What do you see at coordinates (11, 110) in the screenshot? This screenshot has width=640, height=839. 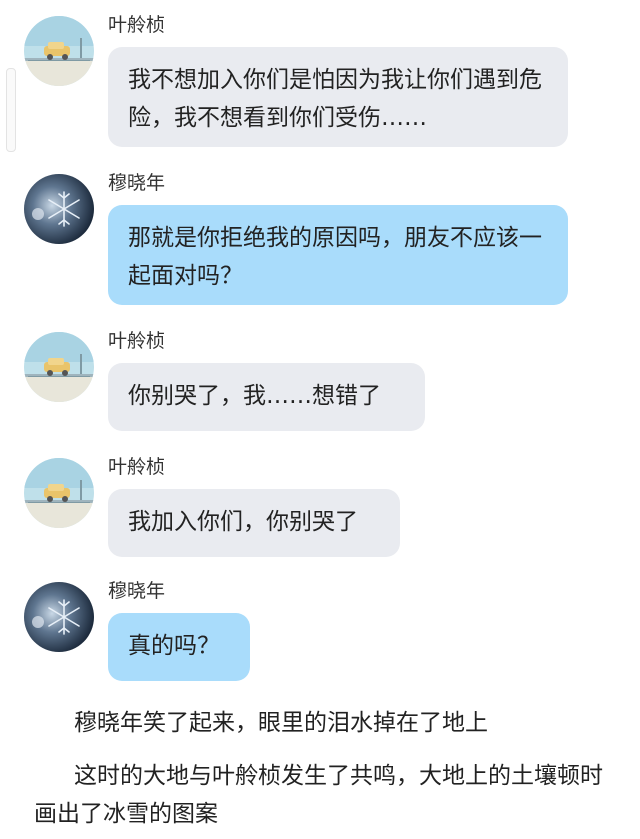 I see `scroll-indicator` at bounding box center [11, 110].